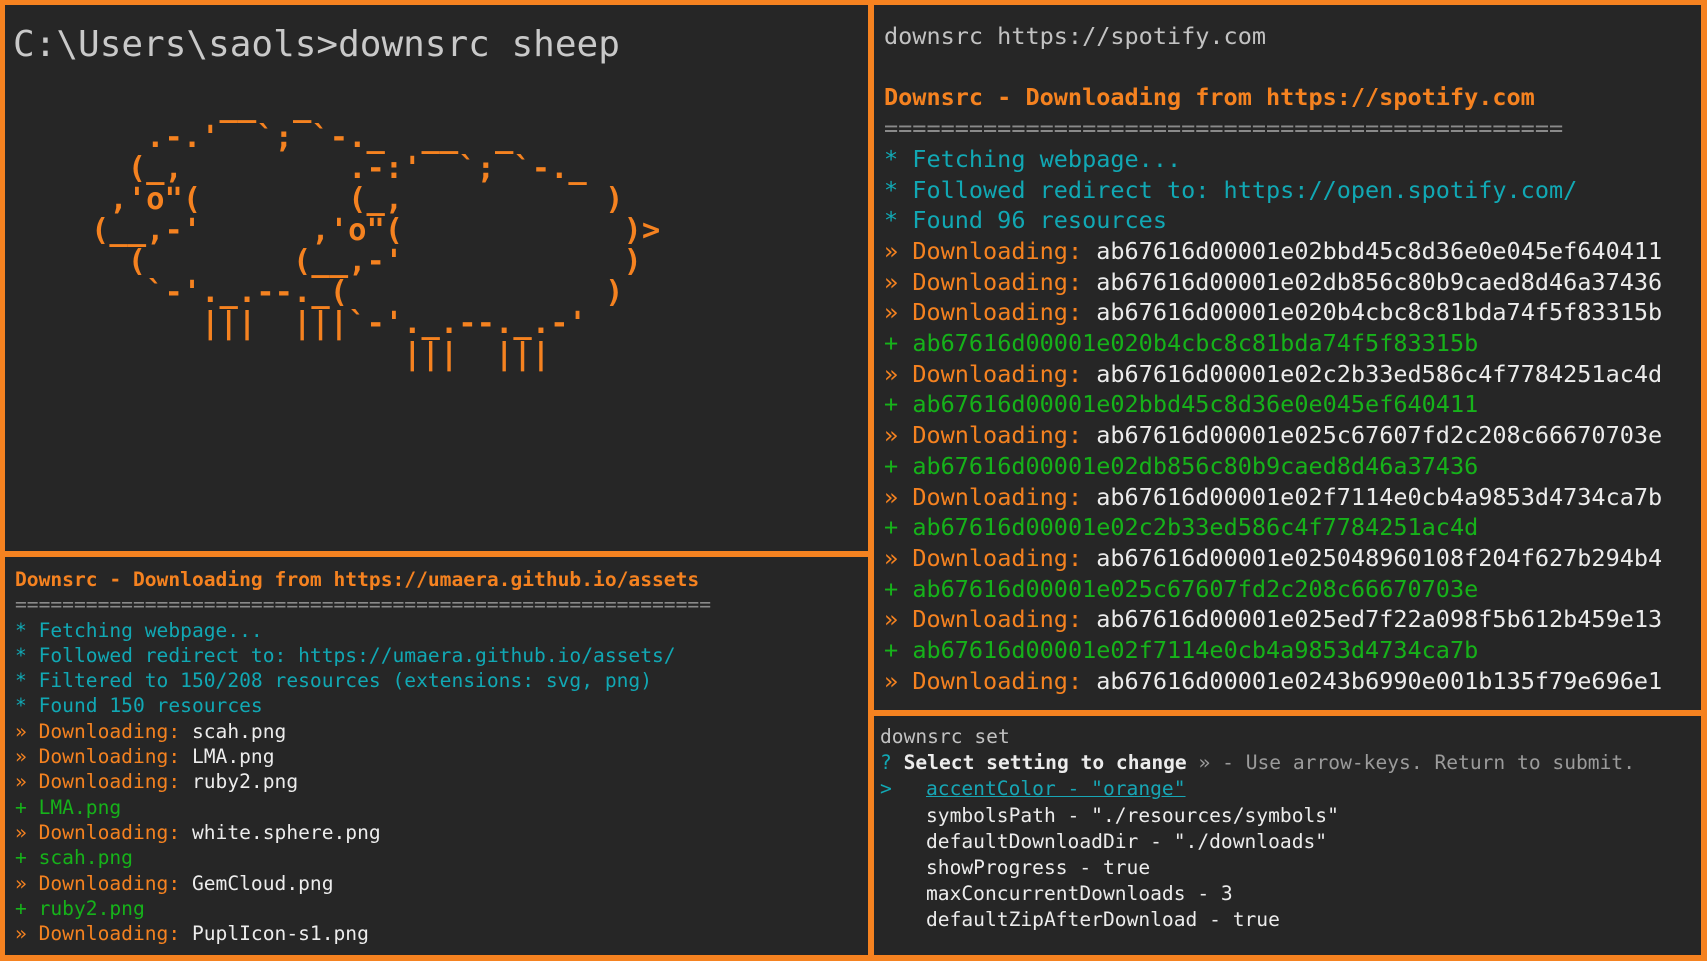 This screenshot has height=961, width=1707. What do you see at coordinates (363, 857) in the screenshot?
I see `completed-line: + scah.png` at bounding box center [363, 857].